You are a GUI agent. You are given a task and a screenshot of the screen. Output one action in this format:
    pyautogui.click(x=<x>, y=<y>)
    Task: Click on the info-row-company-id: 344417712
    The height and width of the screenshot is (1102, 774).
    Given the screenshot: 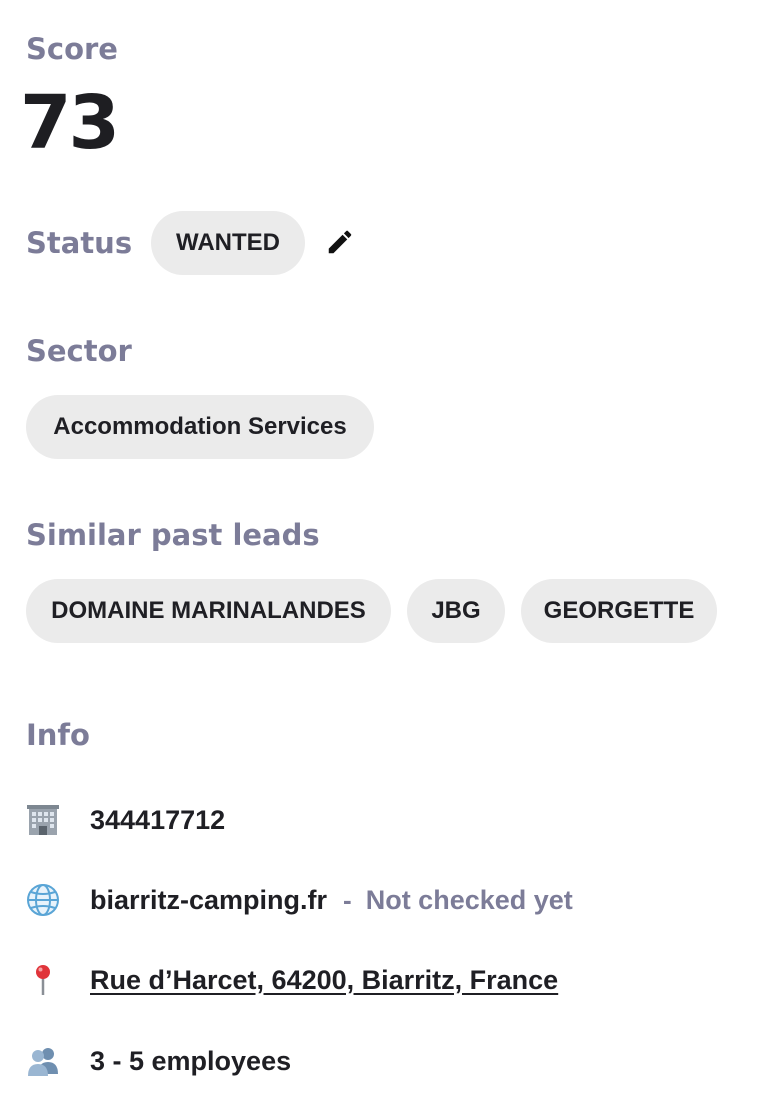 What is the action you would take?
    pyautogui.click(x=125, y=820)
    